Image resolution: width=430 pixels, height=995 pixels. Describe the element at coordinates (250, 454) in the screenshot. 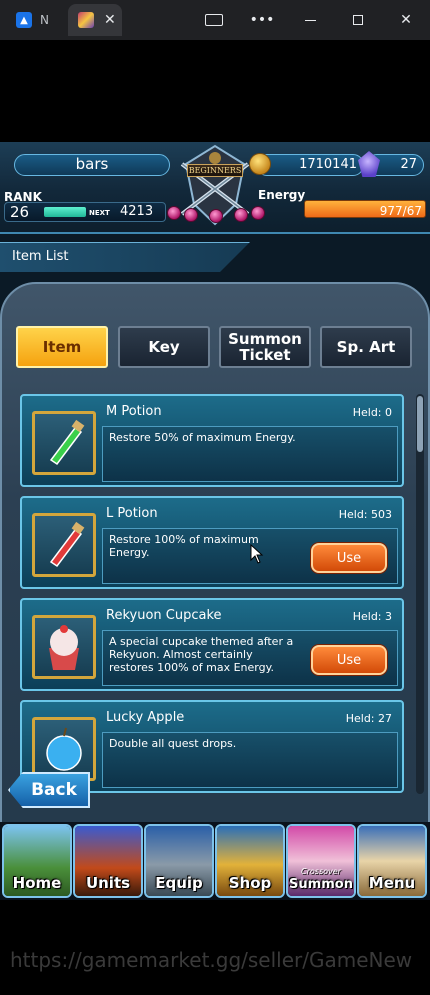

I see `item-description-box: Restore 50% of maximum Energy.` at that location.